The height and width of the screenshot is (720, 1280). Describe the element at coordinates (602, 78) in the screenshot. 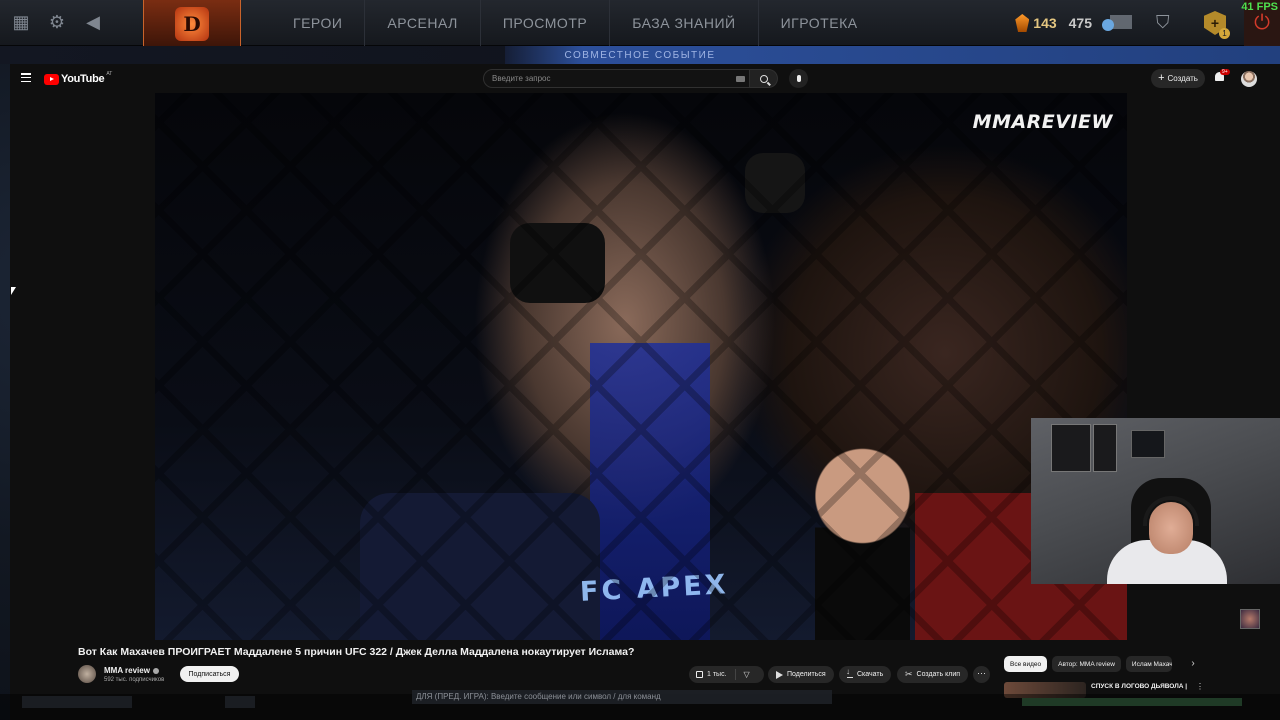

I see `search-input` at that location.